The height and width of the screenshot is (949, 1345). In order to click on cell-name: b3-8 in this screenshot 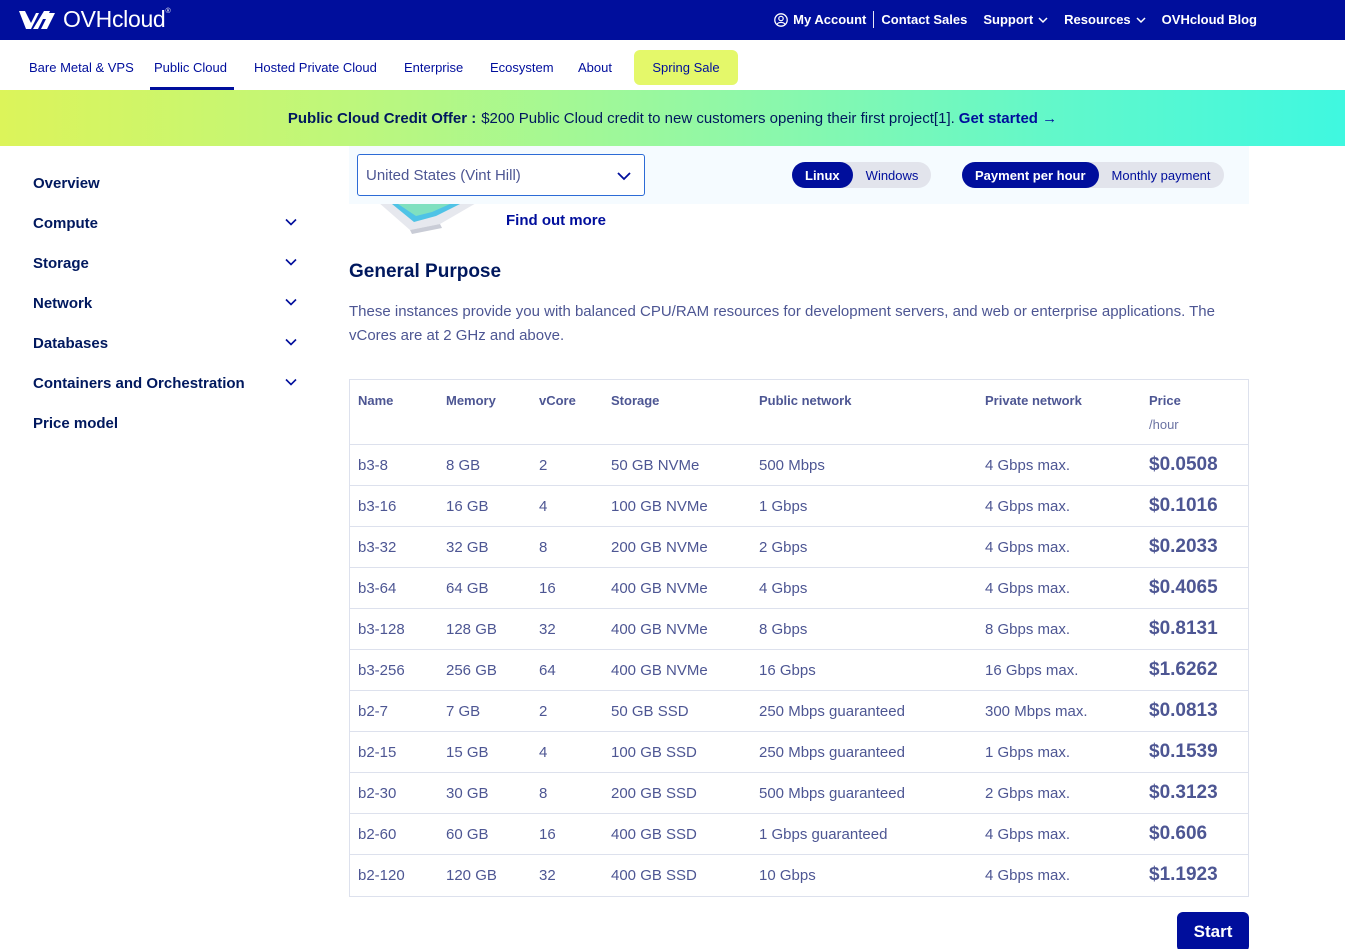, I will do `click(373, 465)`.